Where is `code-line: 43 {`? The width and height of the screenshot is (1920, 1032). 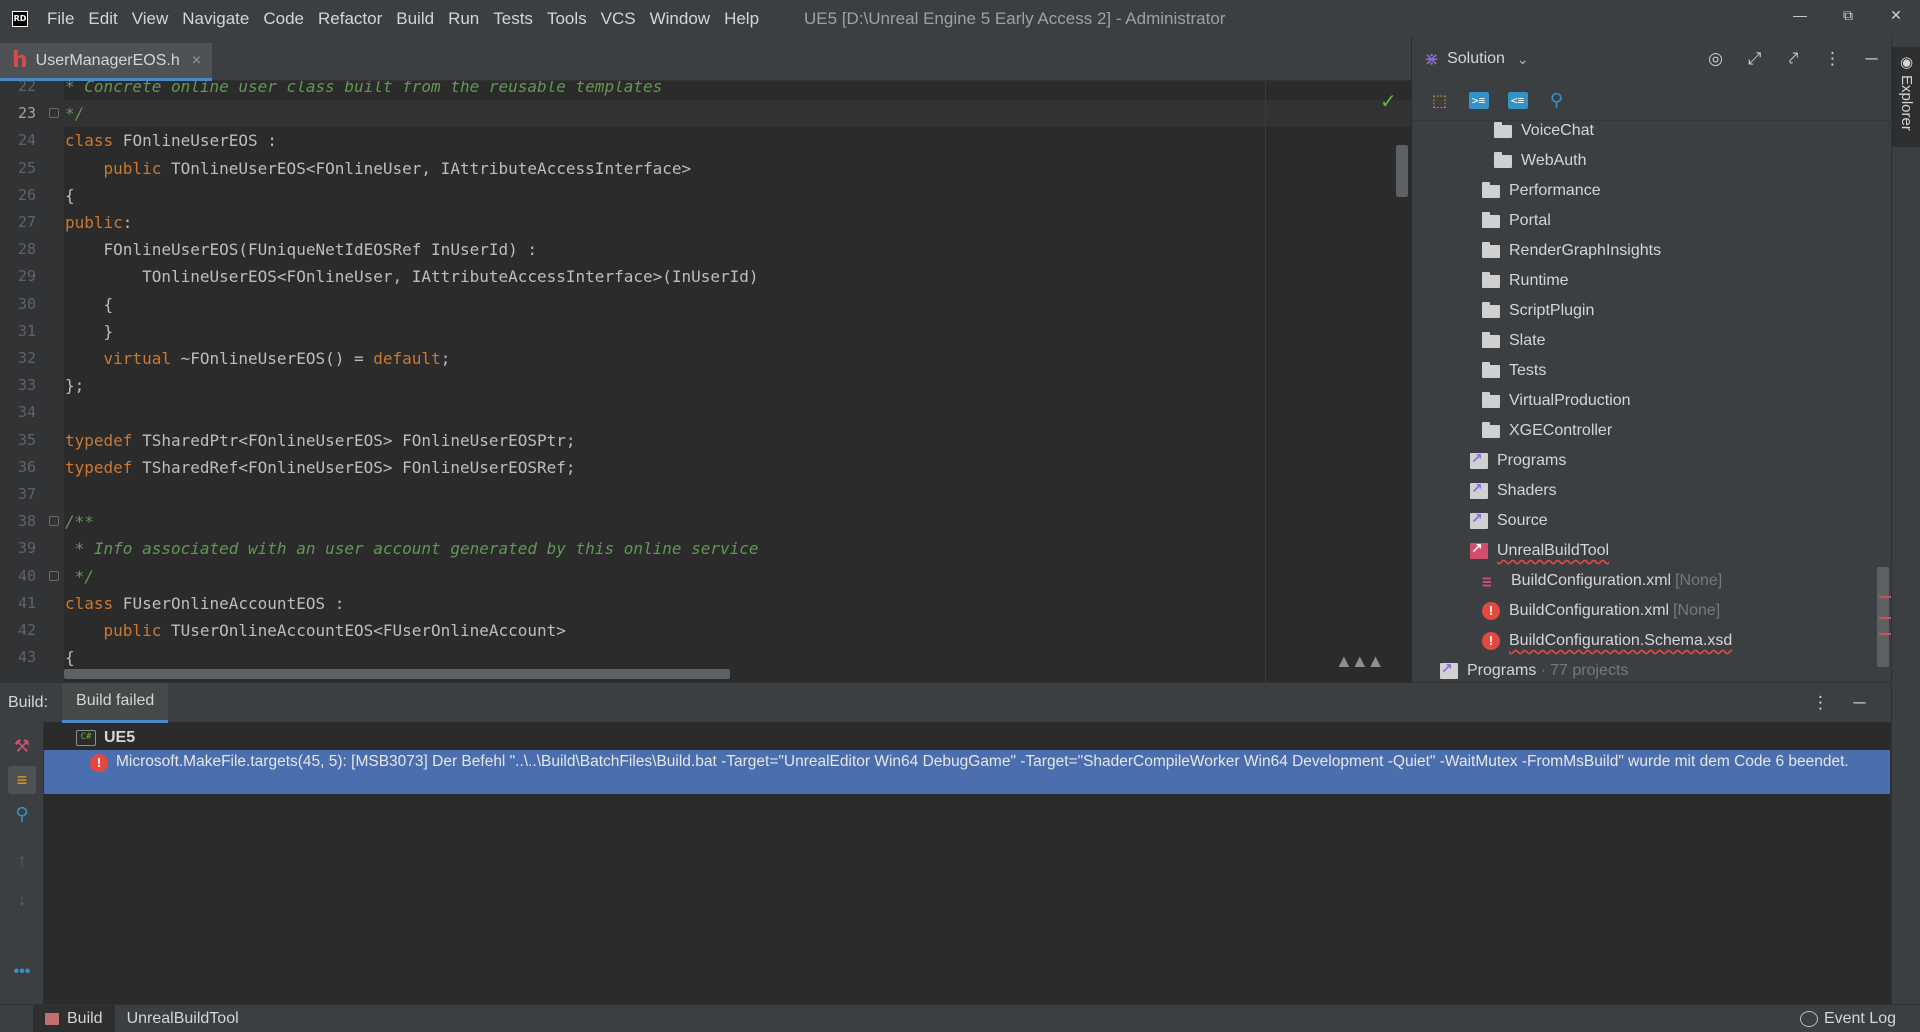
code-line: 43 { is located at coordinates (705, 657).